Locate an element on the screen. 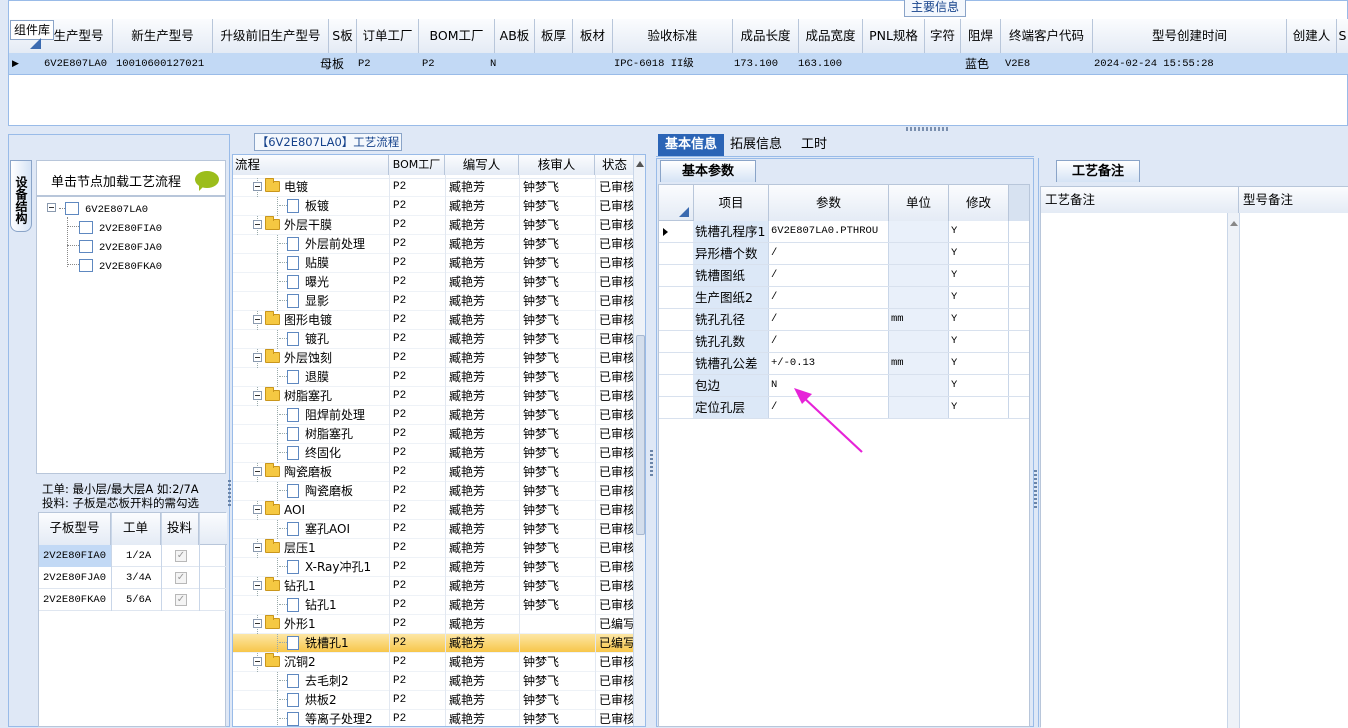 Image resolution: width=1348 pixels, height=728 pixels. col-standard: 验收标准 is located at coordinates (673, 36).